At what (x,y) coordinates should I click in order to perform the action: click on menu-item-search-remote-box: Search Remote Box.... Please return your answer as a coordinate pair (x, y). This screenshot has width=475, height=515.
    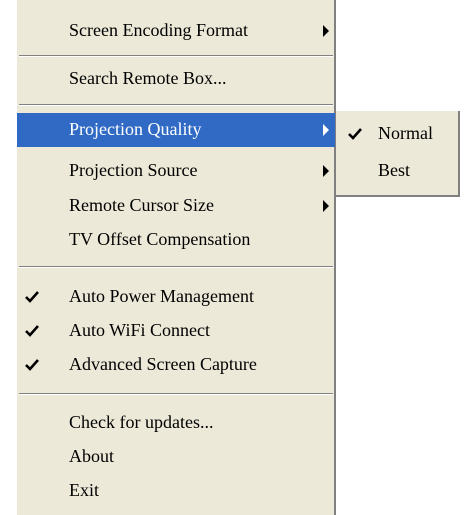
    Looking at the image, I should click on (176, 79).